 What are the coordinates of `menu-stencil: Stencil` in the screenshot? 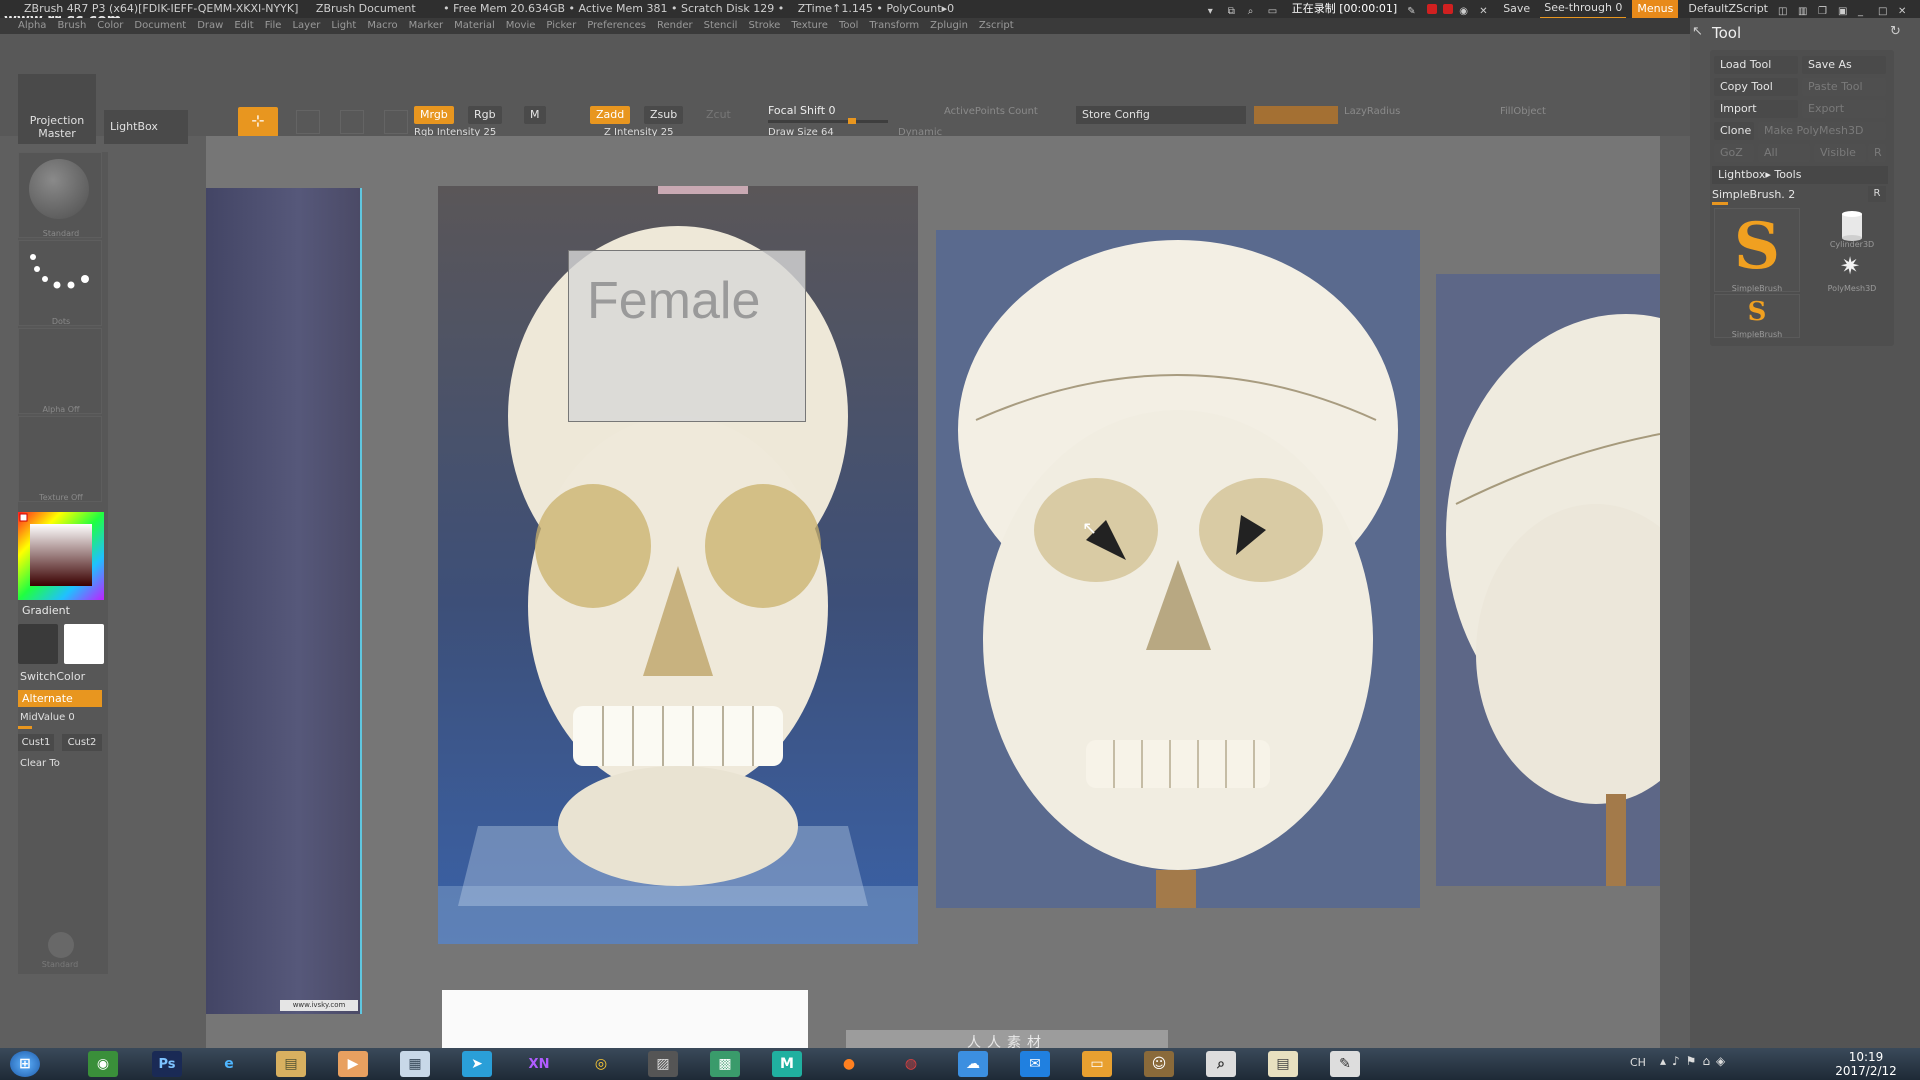 It's located at (721, 25).